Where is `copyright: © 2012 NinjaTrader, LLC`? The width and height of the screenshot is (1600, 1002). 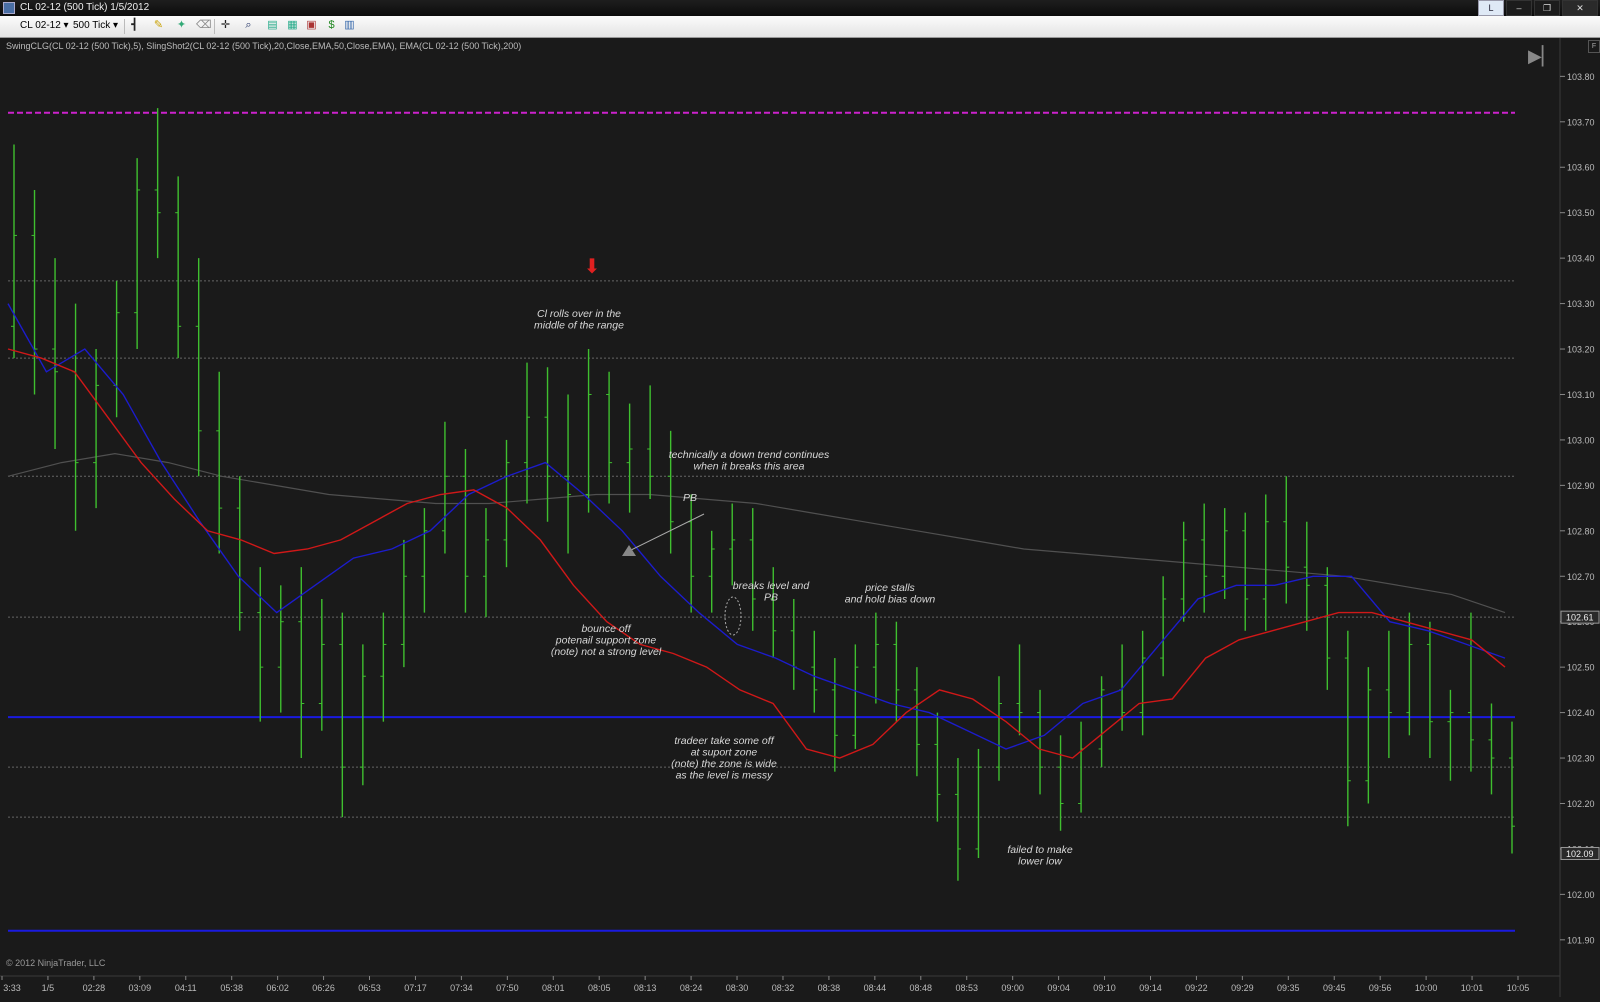
copyright: © 2012 NinjaTrader, LLC is located at coordinates (56, 963).